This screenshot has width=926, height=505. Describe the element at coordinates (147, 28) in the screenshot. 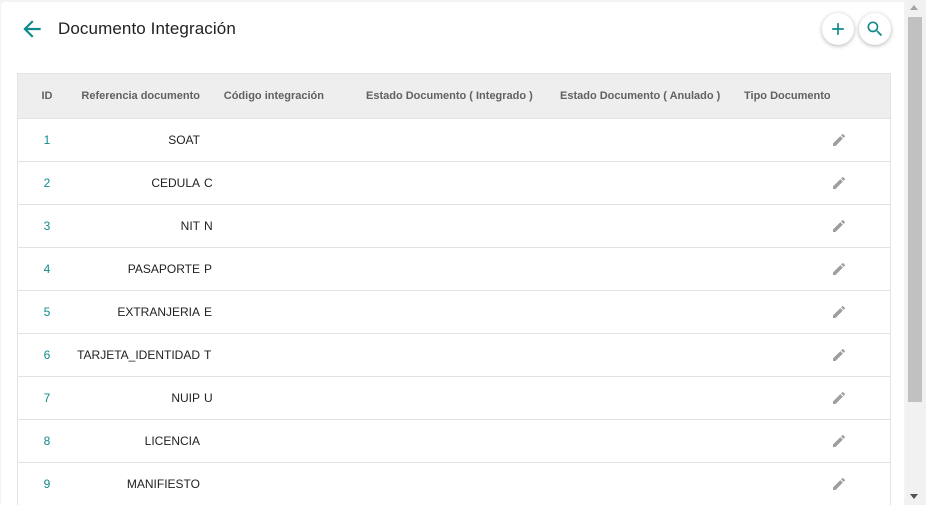

I see `page-title: Documento Integración` at that location.